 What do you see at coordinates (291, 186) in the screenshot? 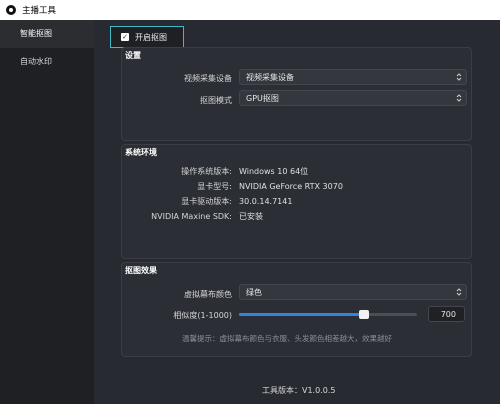
I see `gpu-model-value: NVIDIA GeForce RTX 3070` at bounding box center [291, 186].